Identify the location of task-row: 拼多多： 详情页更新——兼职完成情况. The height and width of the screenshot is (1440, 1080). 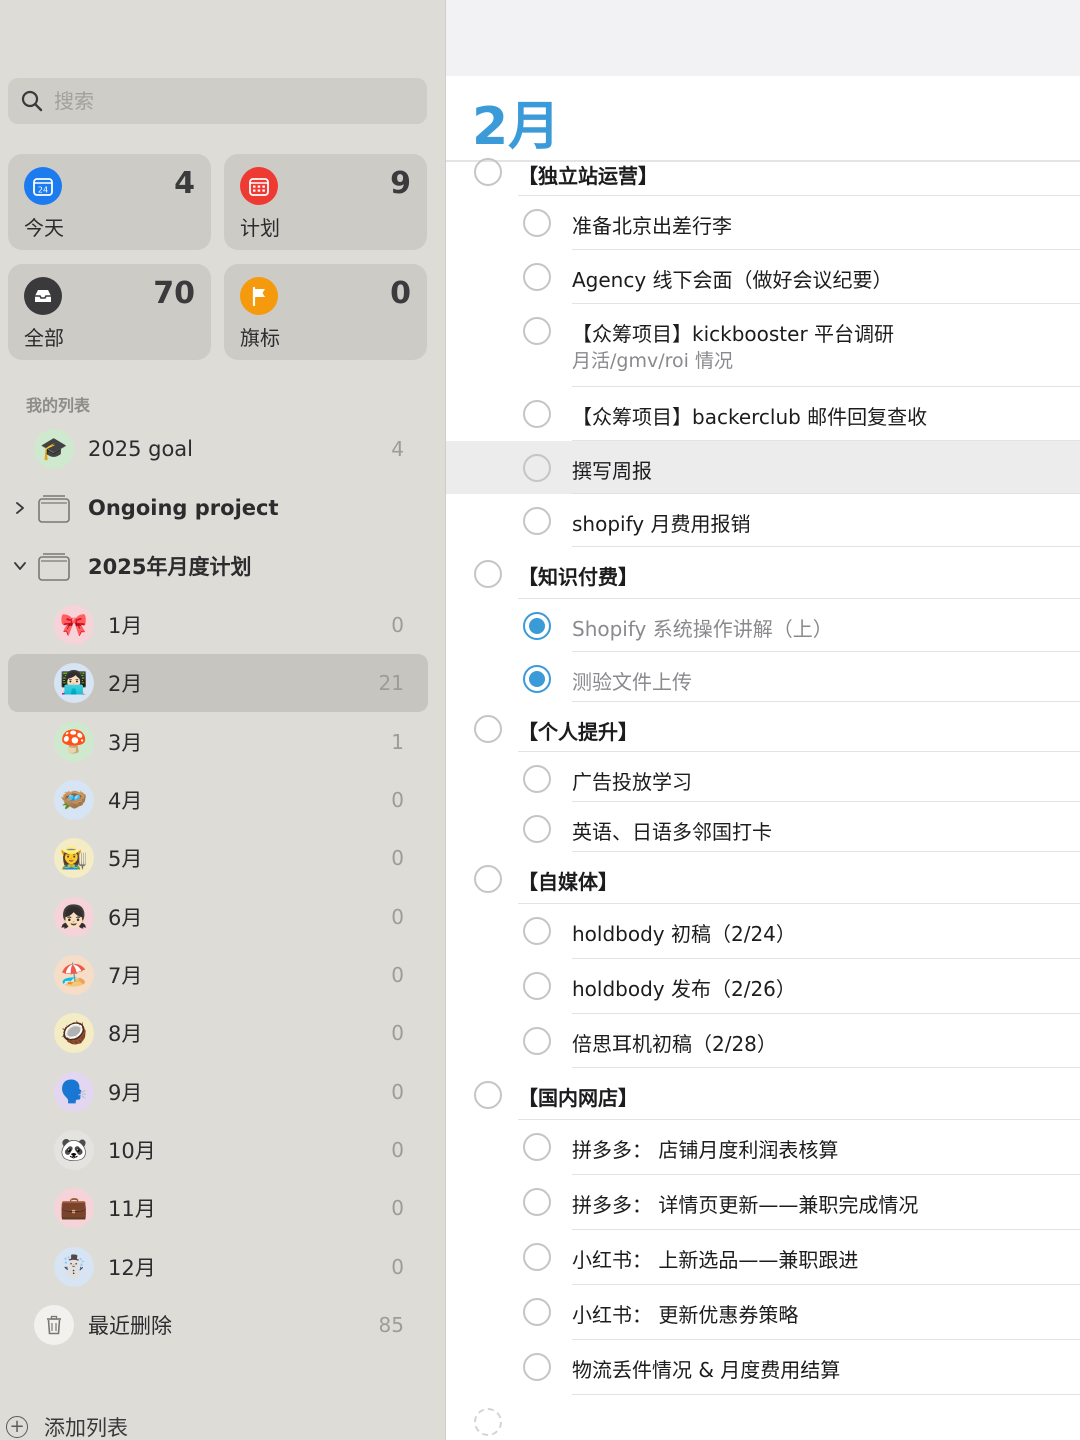
(763, 1202).